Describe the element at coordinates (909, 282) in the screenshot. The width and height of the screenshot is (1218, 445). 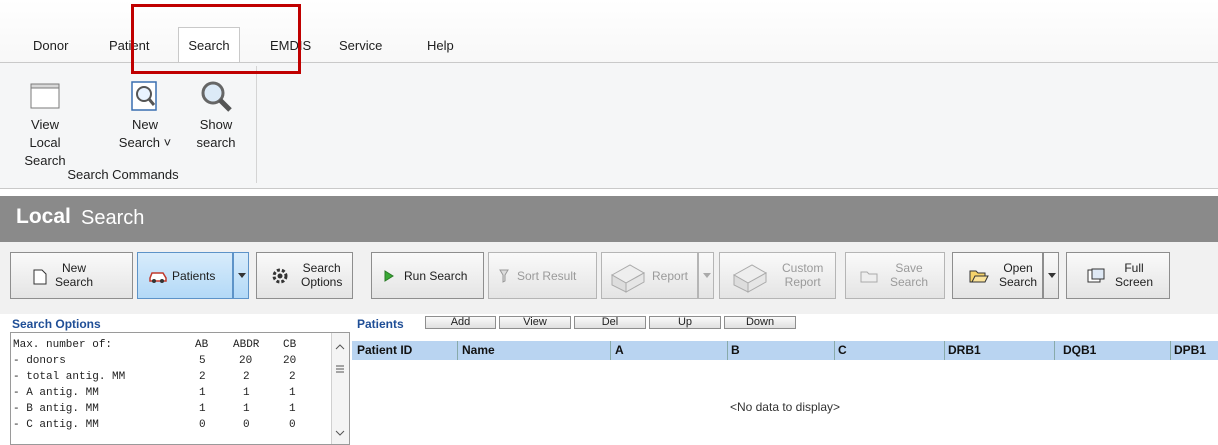
I see `save-search-line2: Search` at that location.